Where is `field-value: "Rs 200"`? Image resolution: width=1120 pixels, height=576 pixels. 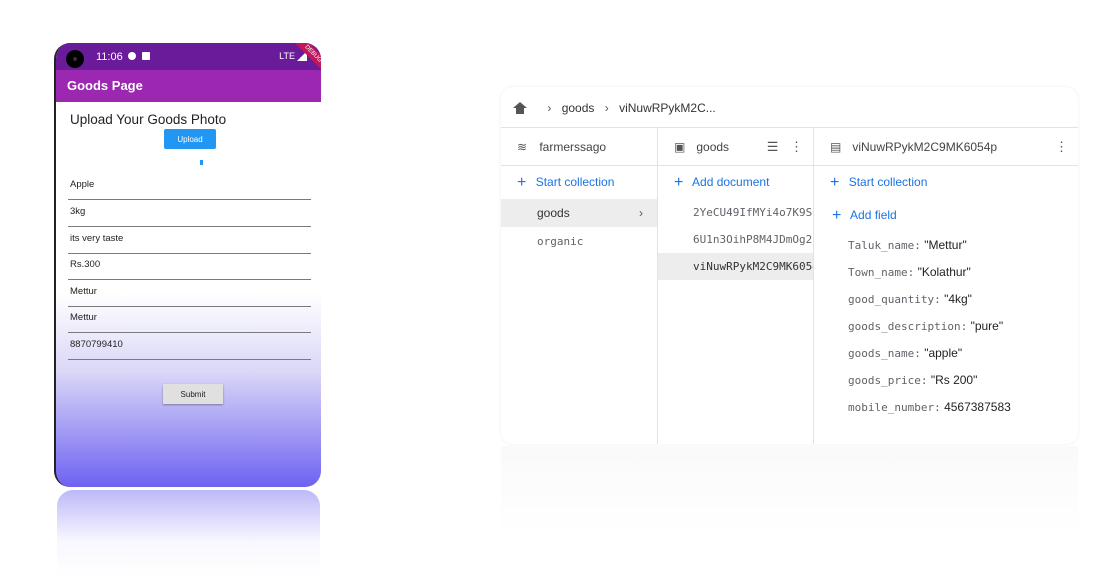
field-value: "Rs 200" is located at coordinates (954, 380).